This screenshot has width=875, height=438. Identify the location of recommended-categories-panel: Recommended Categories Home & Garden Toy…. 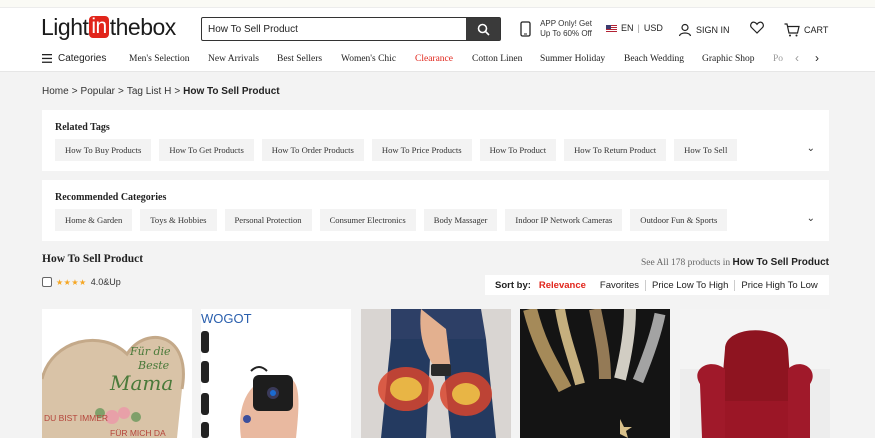
(435, 210).